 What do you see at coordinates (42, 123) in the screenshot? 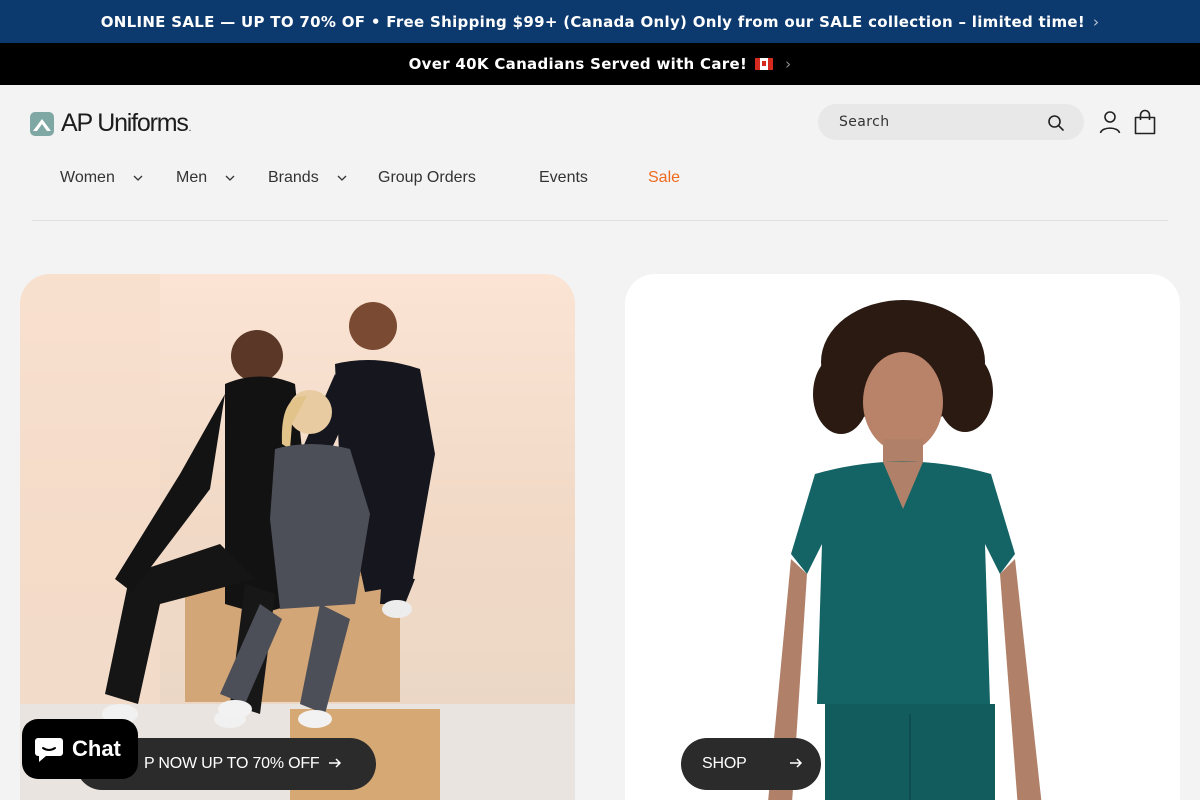
I see `logo-mark-icon` at bounding box center [42, 123].